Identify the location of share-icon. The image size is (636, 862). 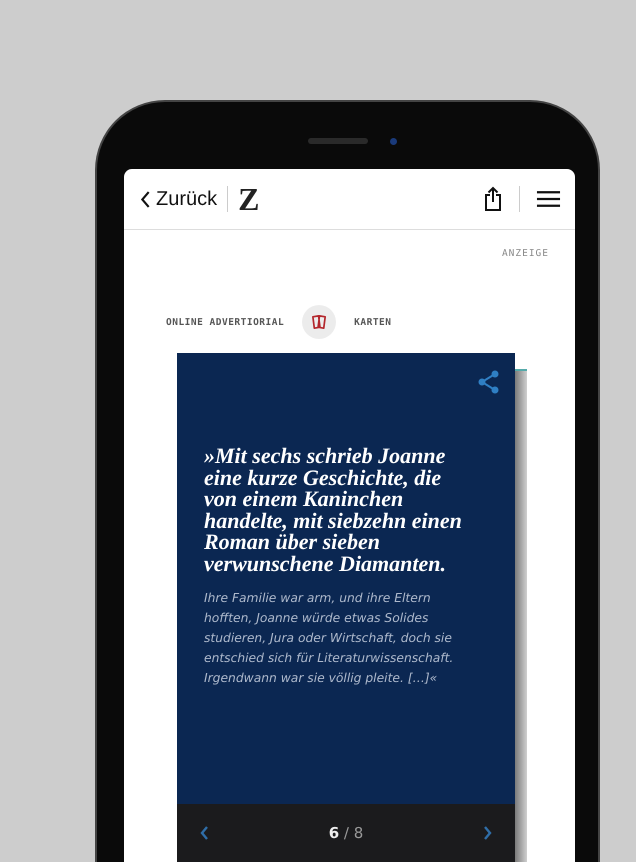
(493, 199).